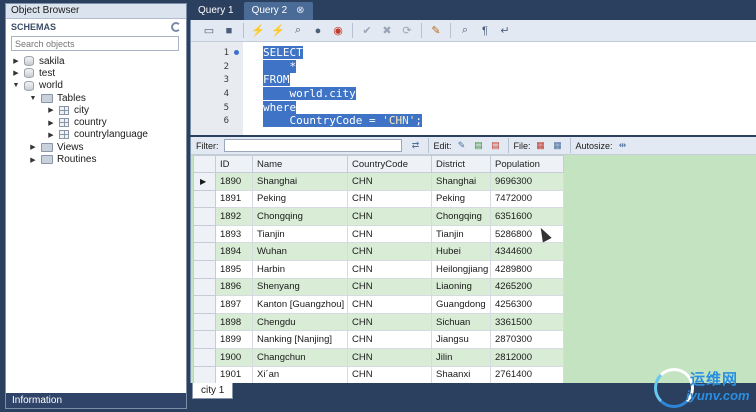  Describe the element at coordinates (461, 322) in the screenshot. I see `cell-district: Sichuan` at that location.